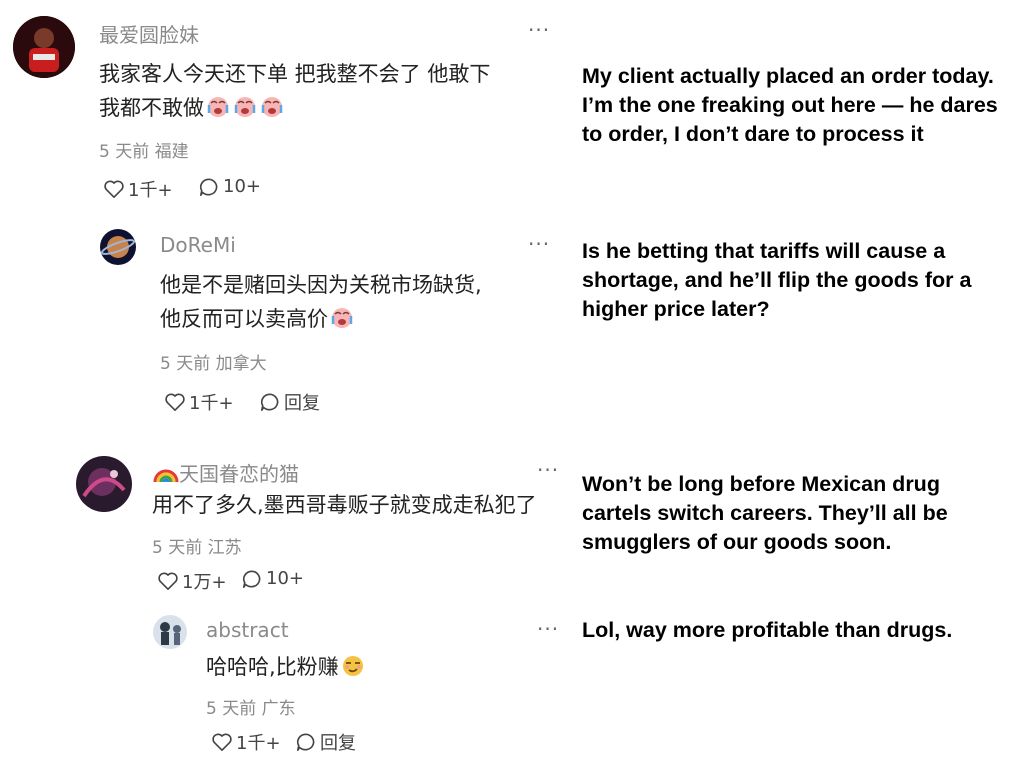 This screenshot has width=1034, height=766. I want to click on username: DoReMi, so click(198, 245).